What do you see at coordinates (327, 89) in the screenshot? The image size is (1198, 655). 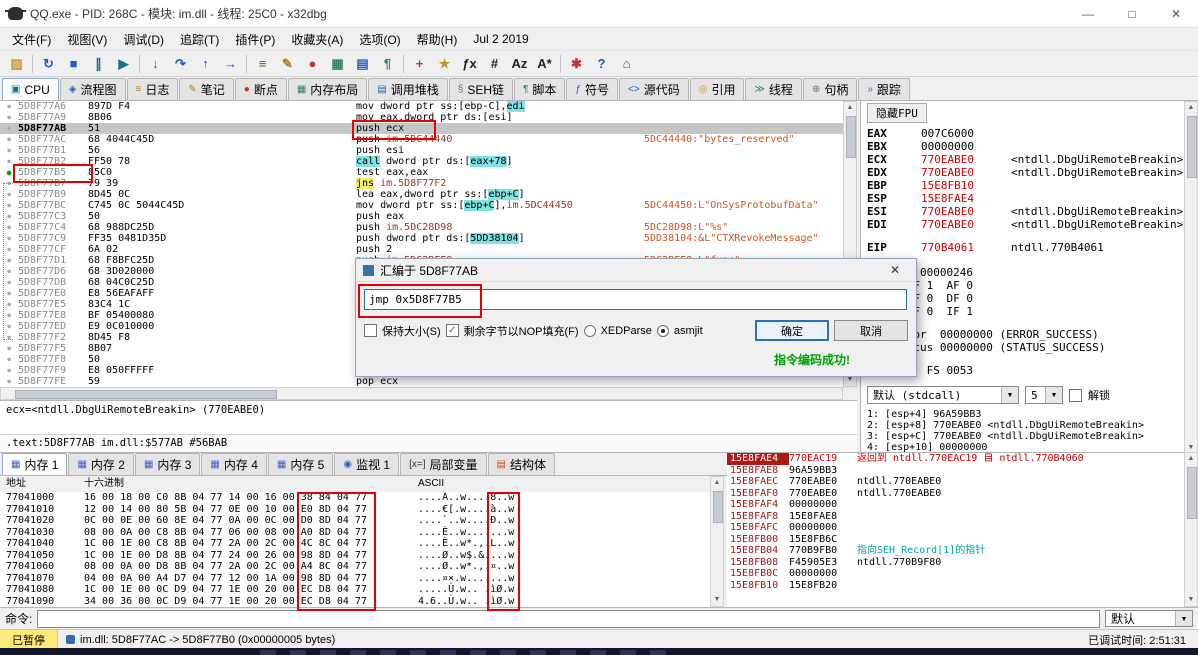 I see `tab-memory-map: ▦ 内存布局` at bounding box center [327, 89].